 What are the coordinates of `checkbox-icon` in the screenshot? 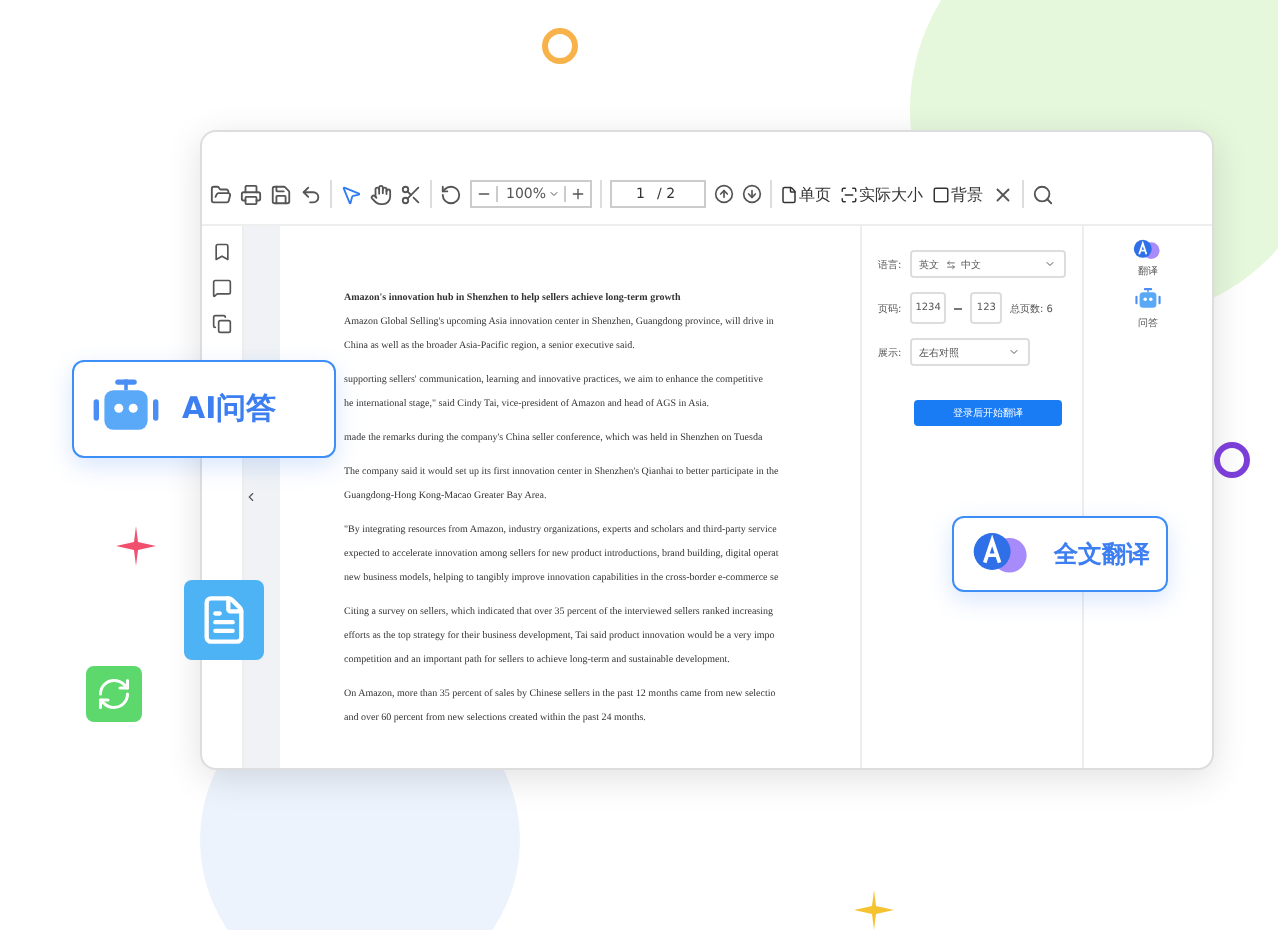 It's located at (940, 194).